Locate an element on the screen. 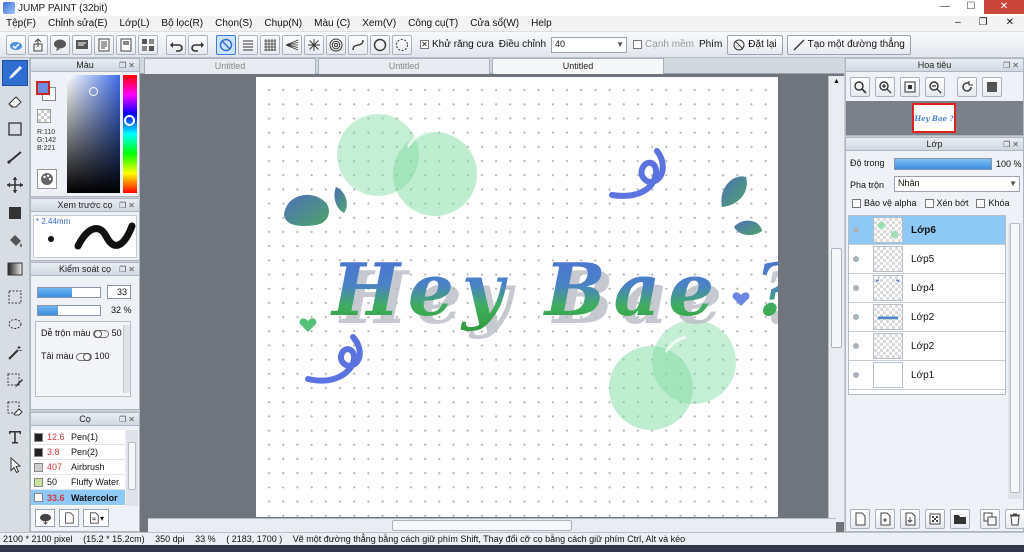  grid-layout-button is located at coordinates (148, 44).